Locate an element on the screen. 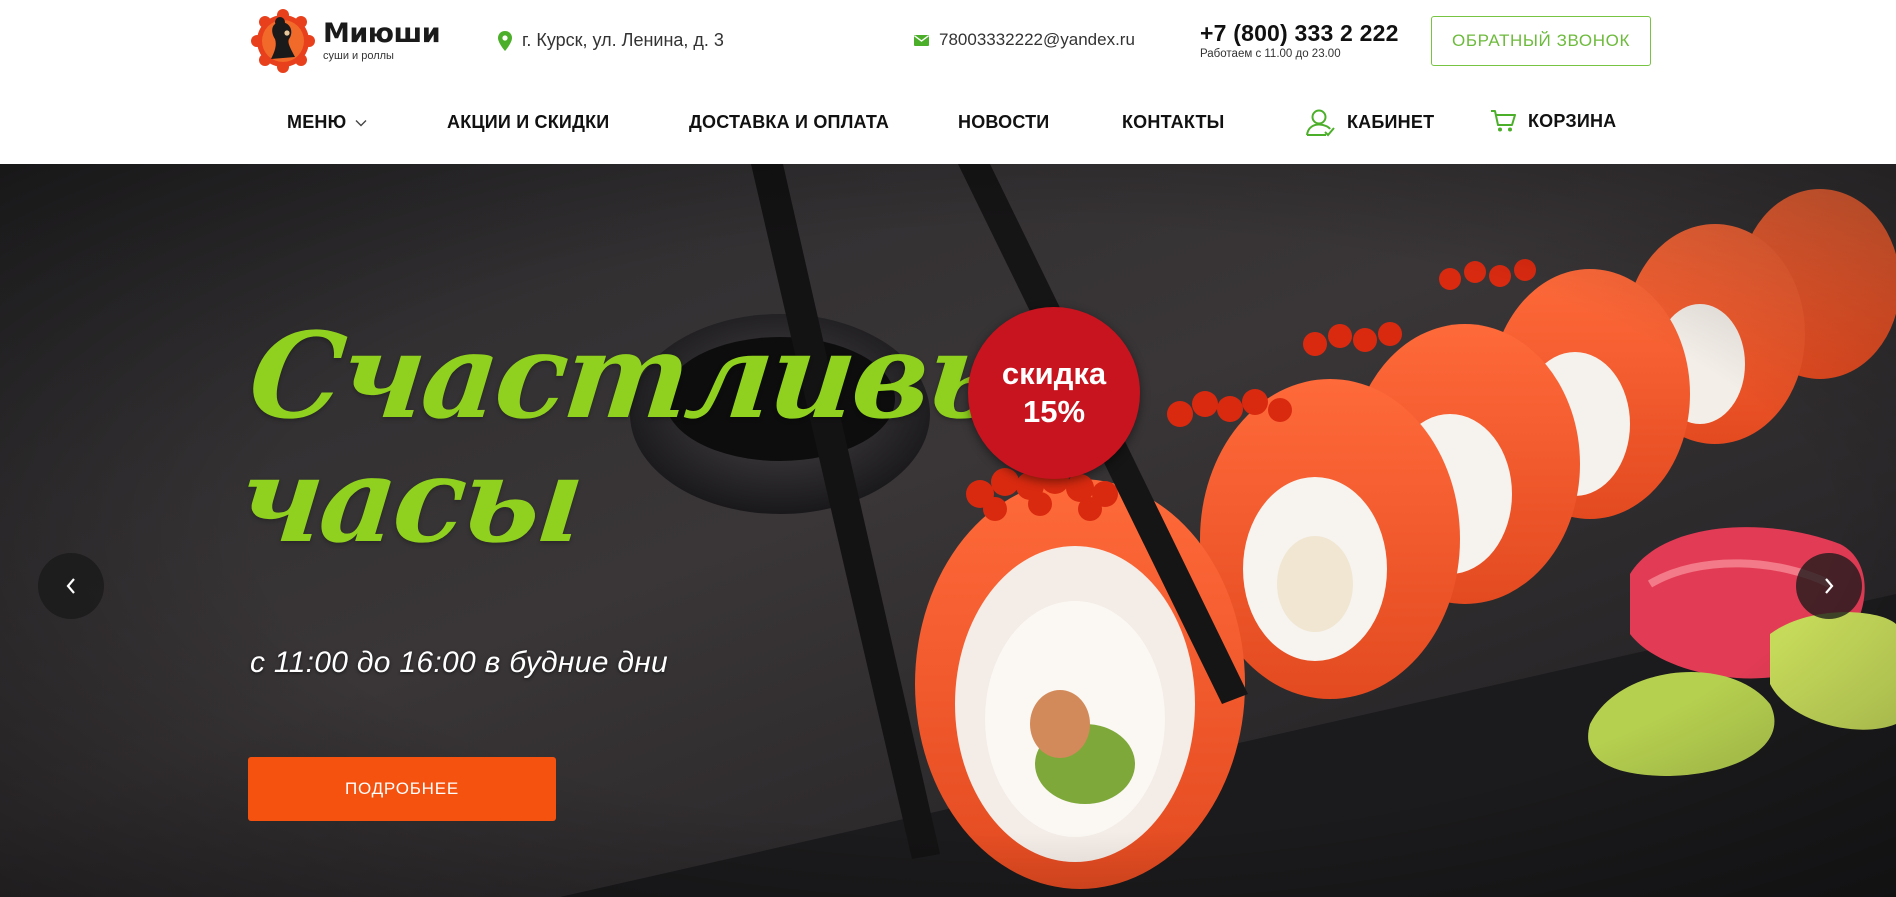  more-button: ПОДРОБНЕЕ is located at coordinates (402, 789).